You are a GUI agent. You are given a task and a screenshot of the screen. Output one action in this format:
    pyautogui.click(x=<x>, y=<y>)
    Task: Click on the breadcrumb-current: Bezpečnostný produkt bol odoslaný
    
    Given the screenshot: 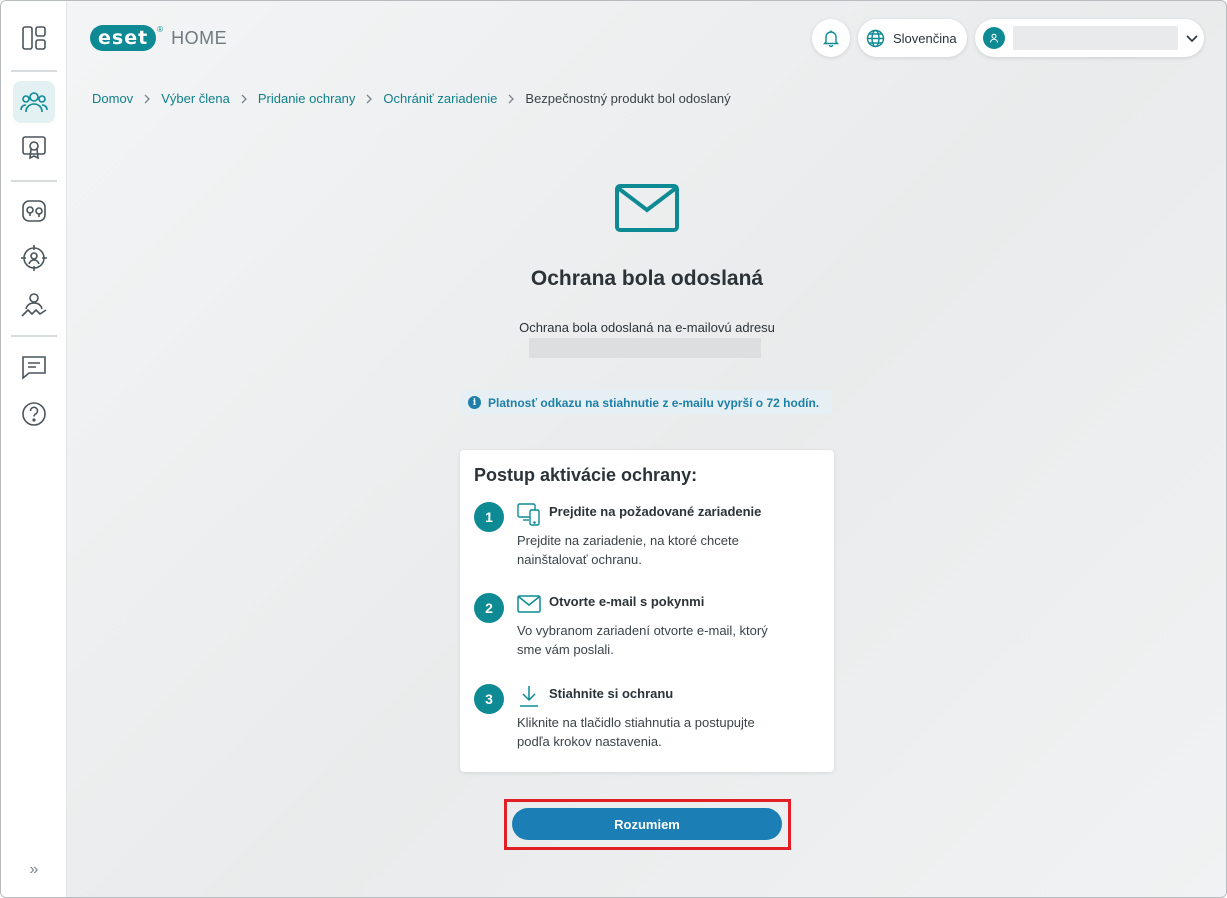 What is the action you would take?
    pyautogui.click(x=628, y=98)
    